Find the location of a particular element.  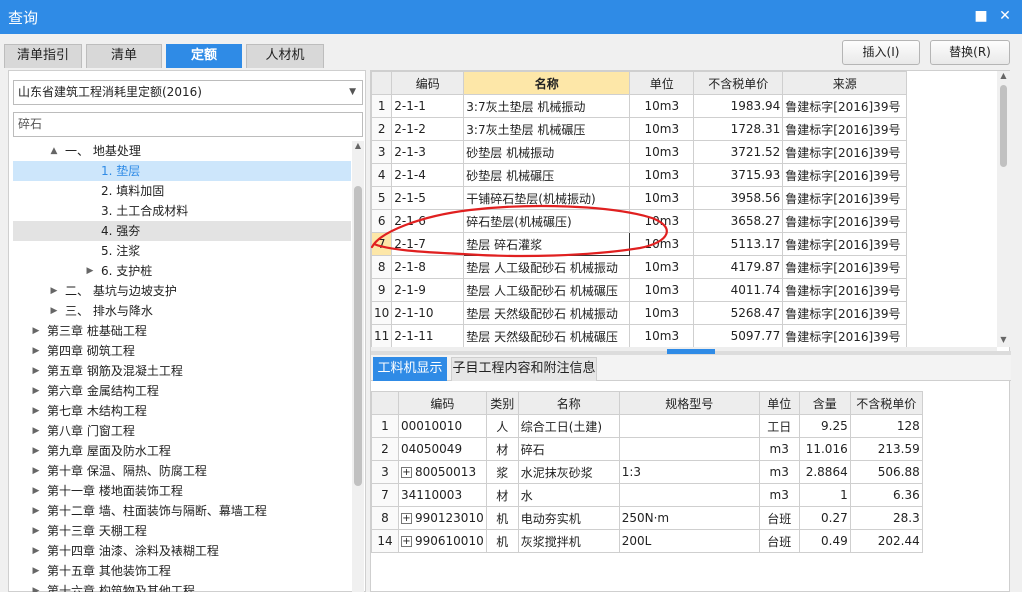

table-cell: 11.016 is located at coordinates (824, 449).